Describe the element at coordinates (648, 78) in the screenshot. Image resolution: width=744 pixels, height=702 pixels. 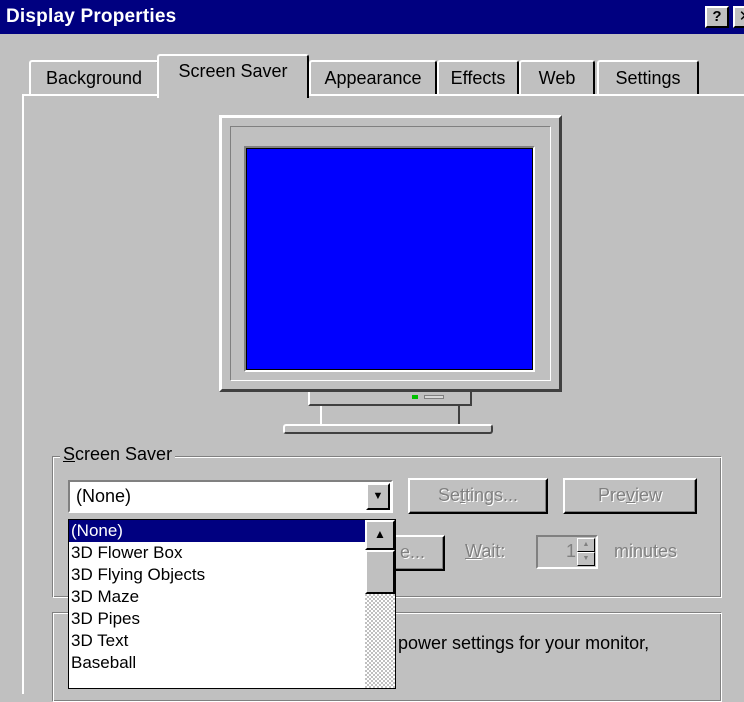
I see `tab-settings: Settings` at that location.